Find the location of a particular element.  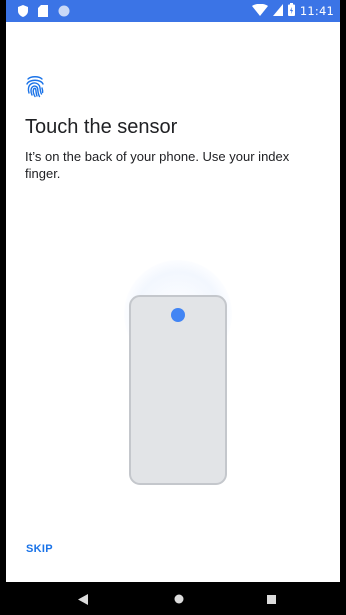

sd-card-icon is located at coordinates (43, 13).